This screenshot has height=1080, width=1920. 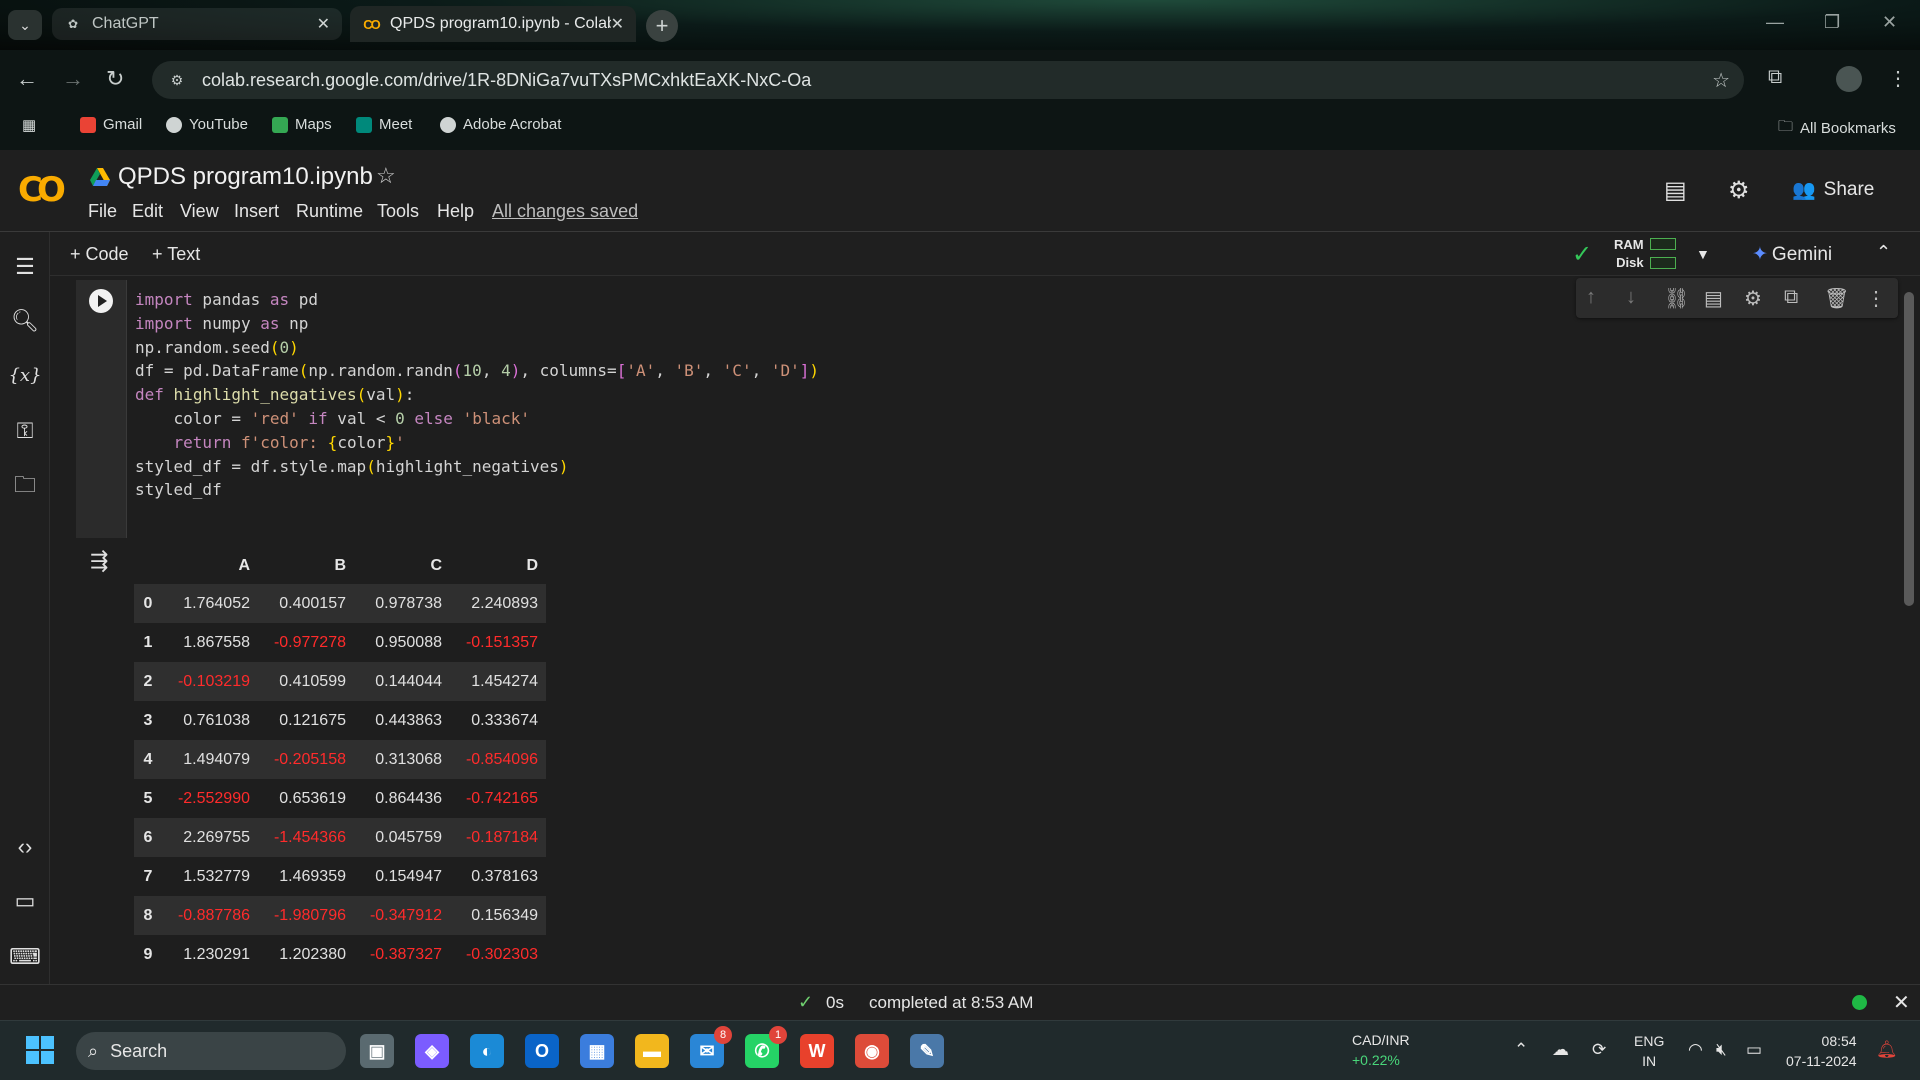 What do you see at coordinates (177, 80) in the screenshot?
I see `site-info-icon: ⚙` at bounding box center [177, 80].